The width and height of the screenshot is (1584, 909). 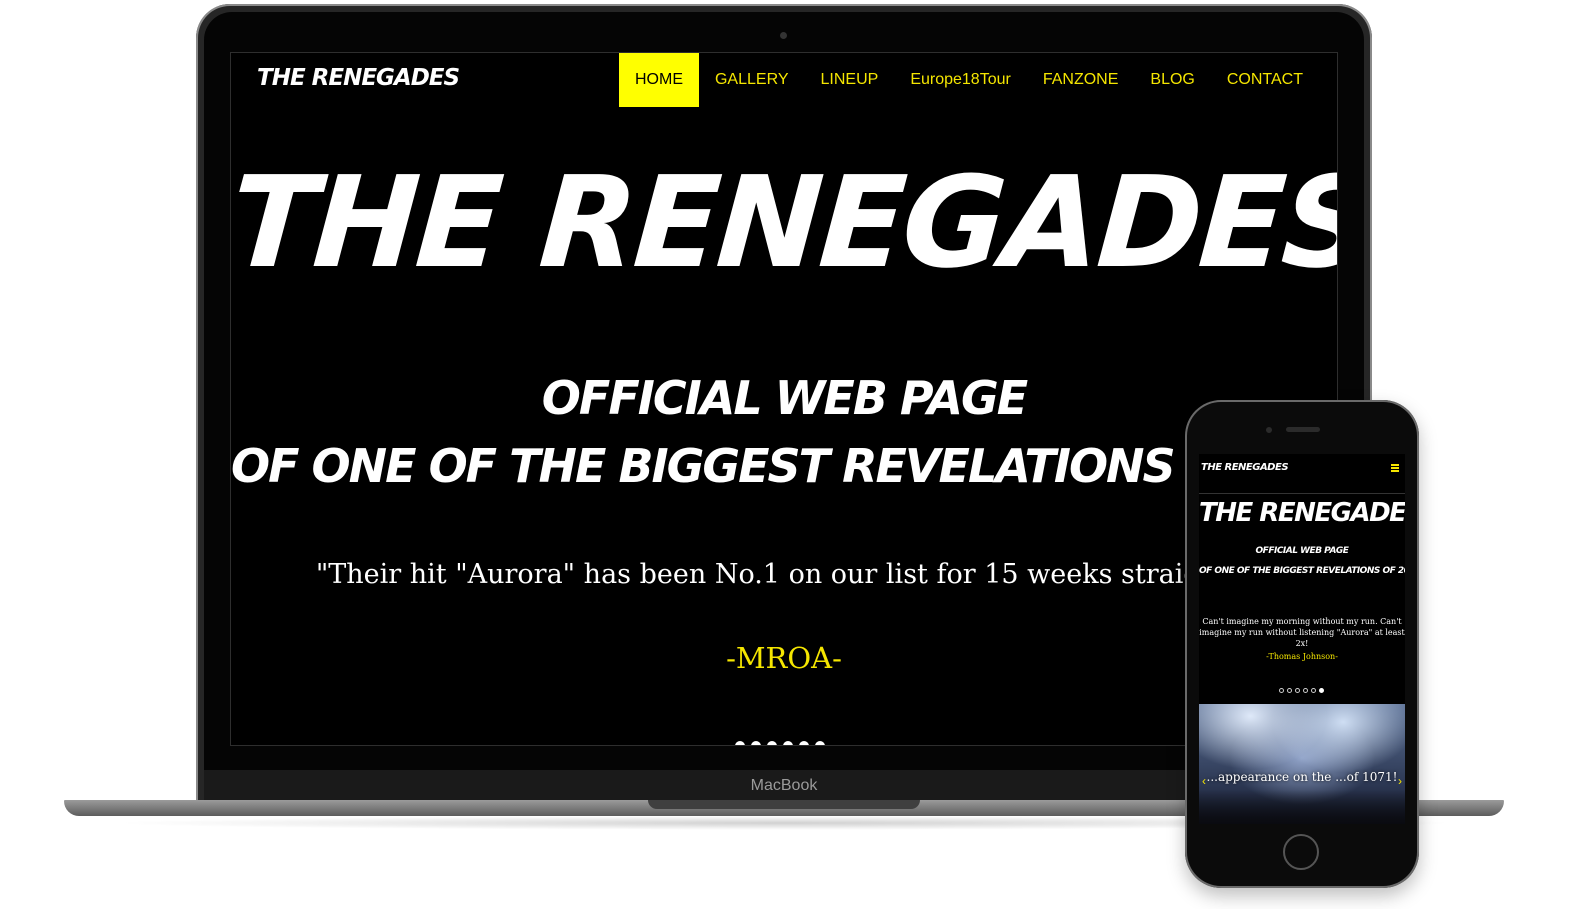 I want to click on nav-item-gallery: GALLERY, so click(x=752, y=80).